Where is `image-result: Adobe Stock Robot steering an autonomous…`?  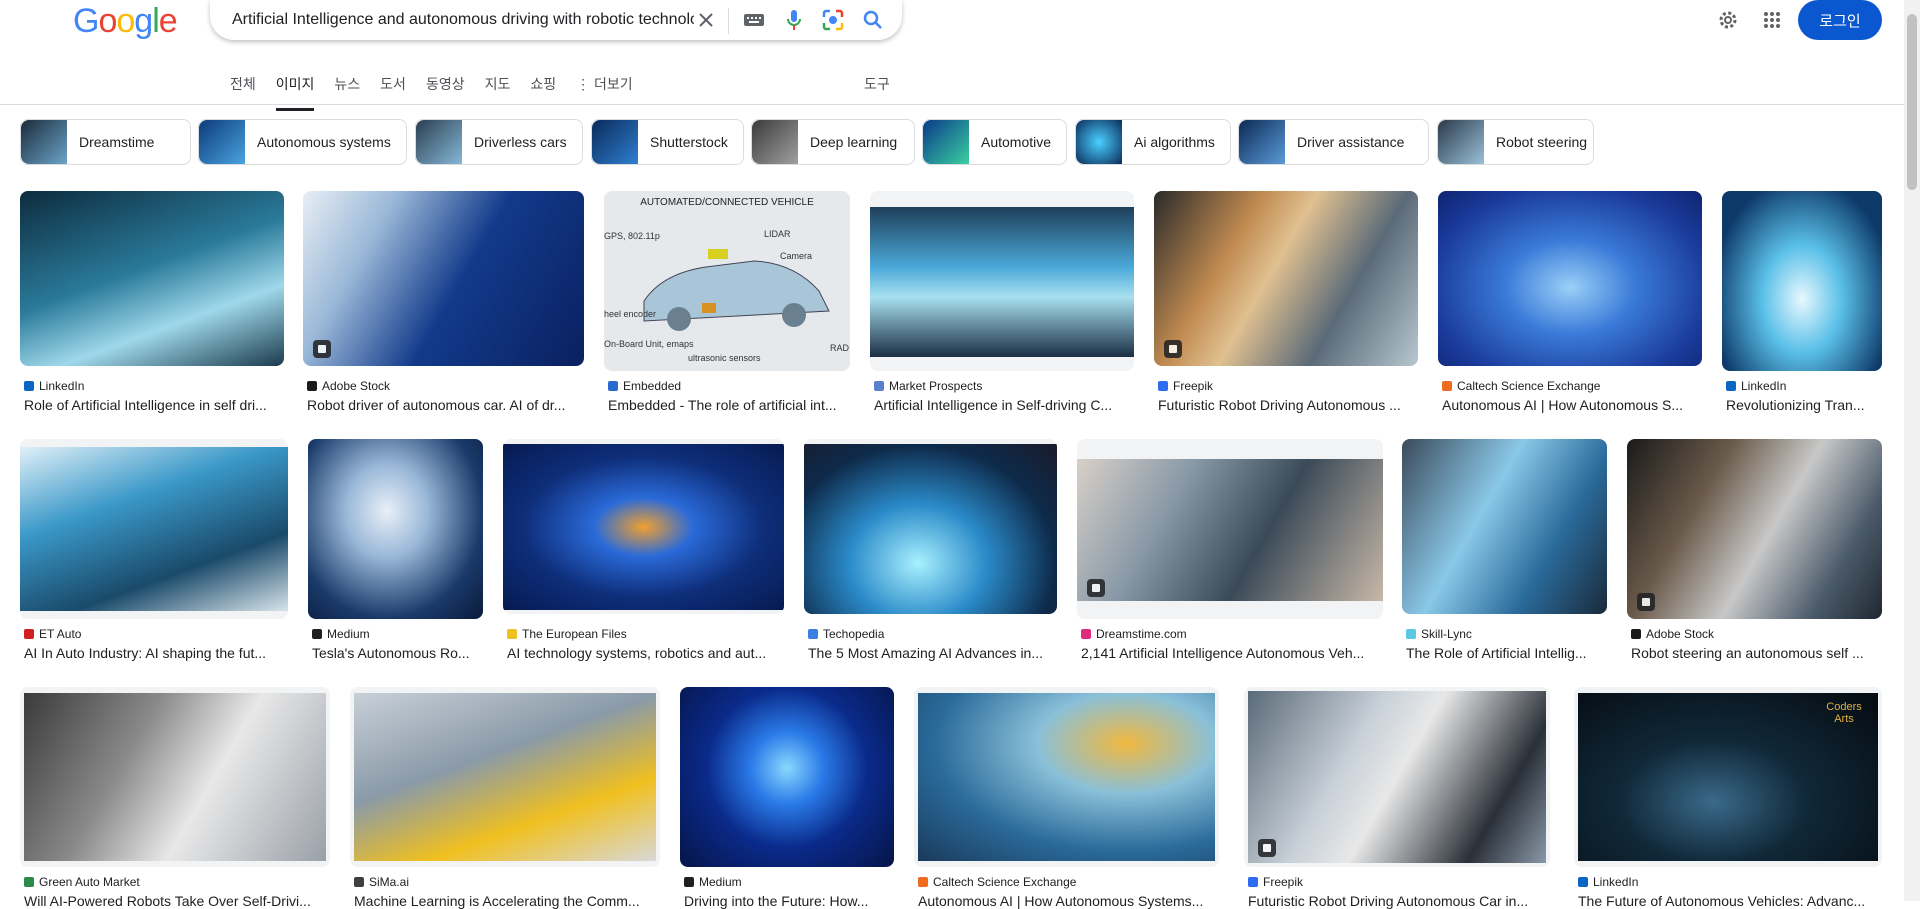 image-result: Adobe Stock Robot steering an autonomous… is located at coordinates (1754, 554).